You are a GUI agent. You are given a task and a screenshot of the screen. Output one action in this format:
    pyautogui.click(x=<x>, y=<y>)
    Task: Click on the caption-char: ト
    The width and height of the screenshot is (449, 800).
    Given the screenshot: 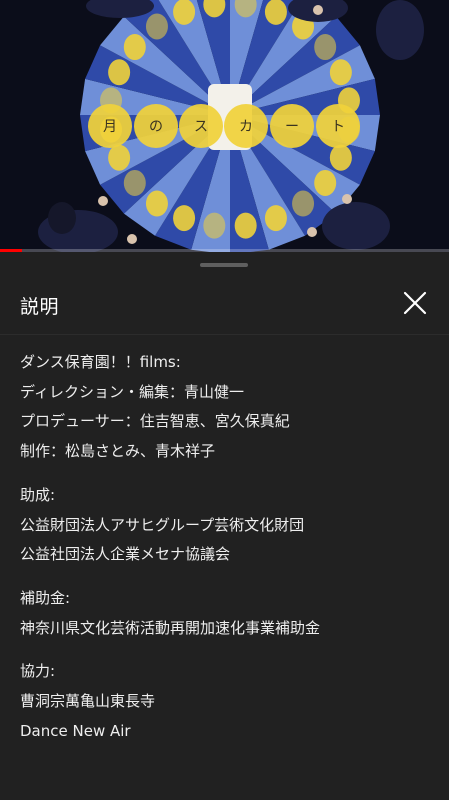 What is the action you would take?
    pyautogui.click(x=338, y=127)
    